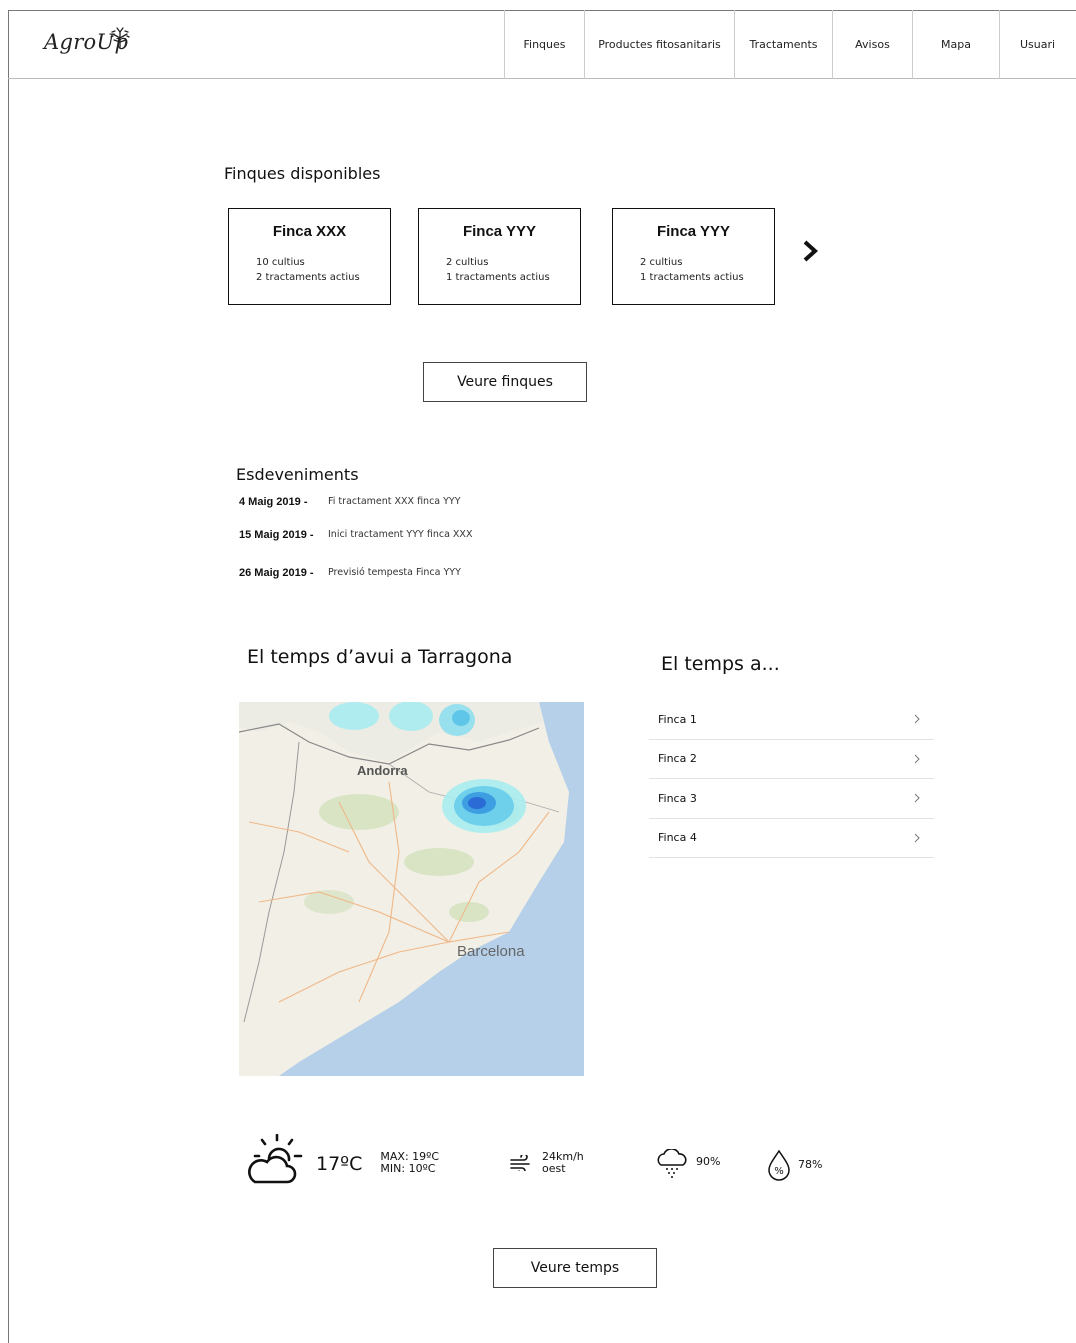 Image resolution: width=1076 pixels, height=1343 pixels. What do you see at coordinates (575, 1268) in the screenshot?
I see `view-weather-button: Veure temps` at bounding box center [575, 1268].